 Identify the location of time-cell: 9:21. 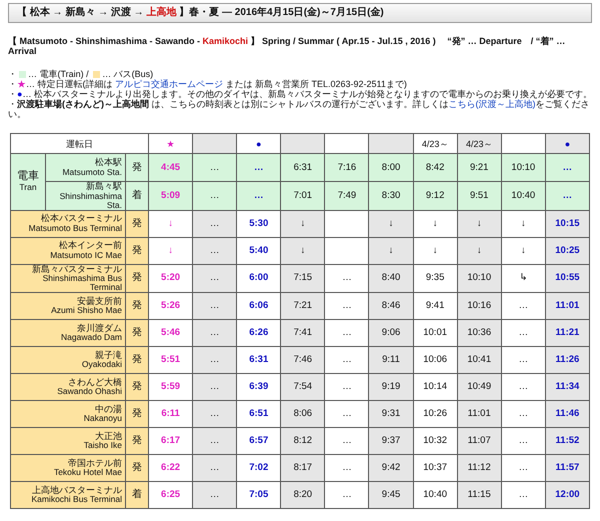
(479, 168).